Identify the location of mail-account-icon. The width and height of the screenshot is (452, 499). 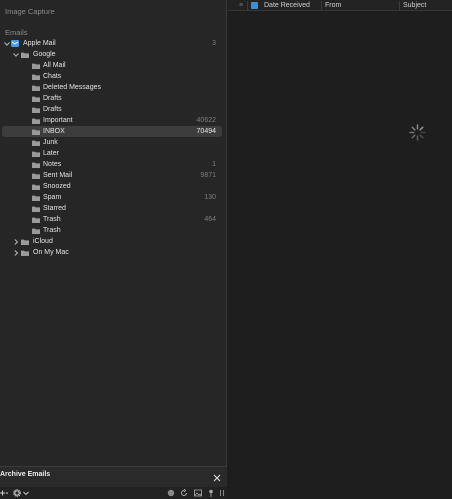
(15, 43).